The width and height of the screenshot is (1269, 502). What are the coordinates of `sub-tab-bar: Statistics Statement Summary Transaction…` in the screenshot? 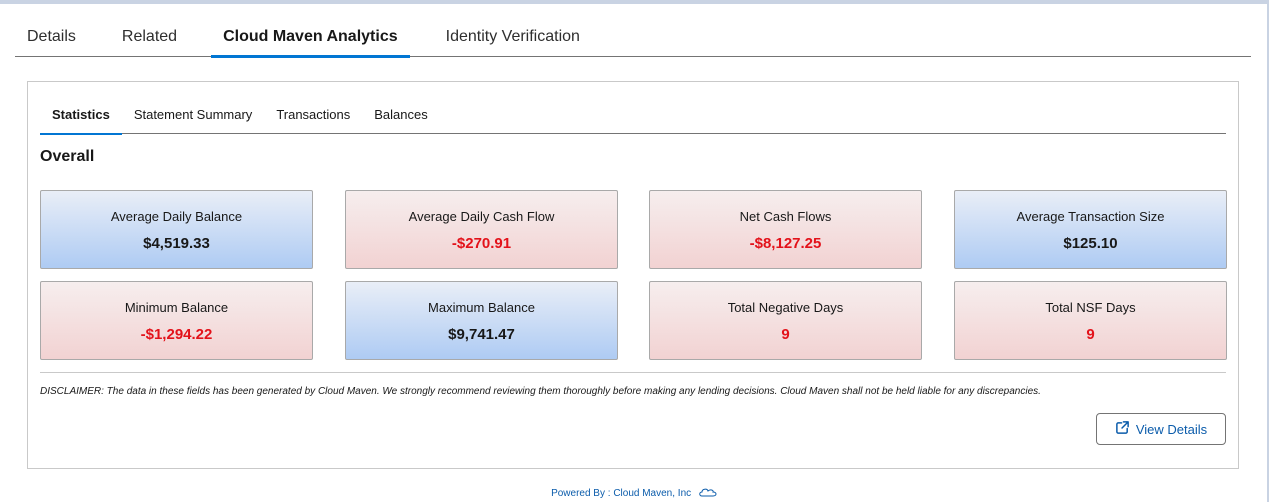 It's located at (633, 118).